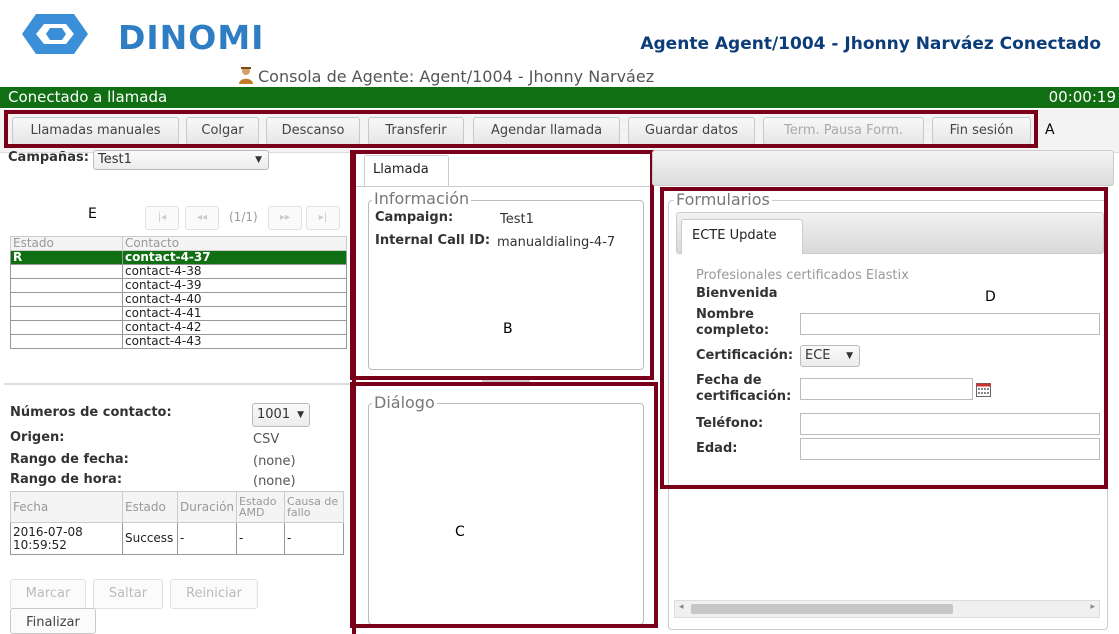 This screenshot has width=1119, height=634. Describe the element at coordinates (246, 75) in the screenshot. I see `agent-person-icon` at that location.